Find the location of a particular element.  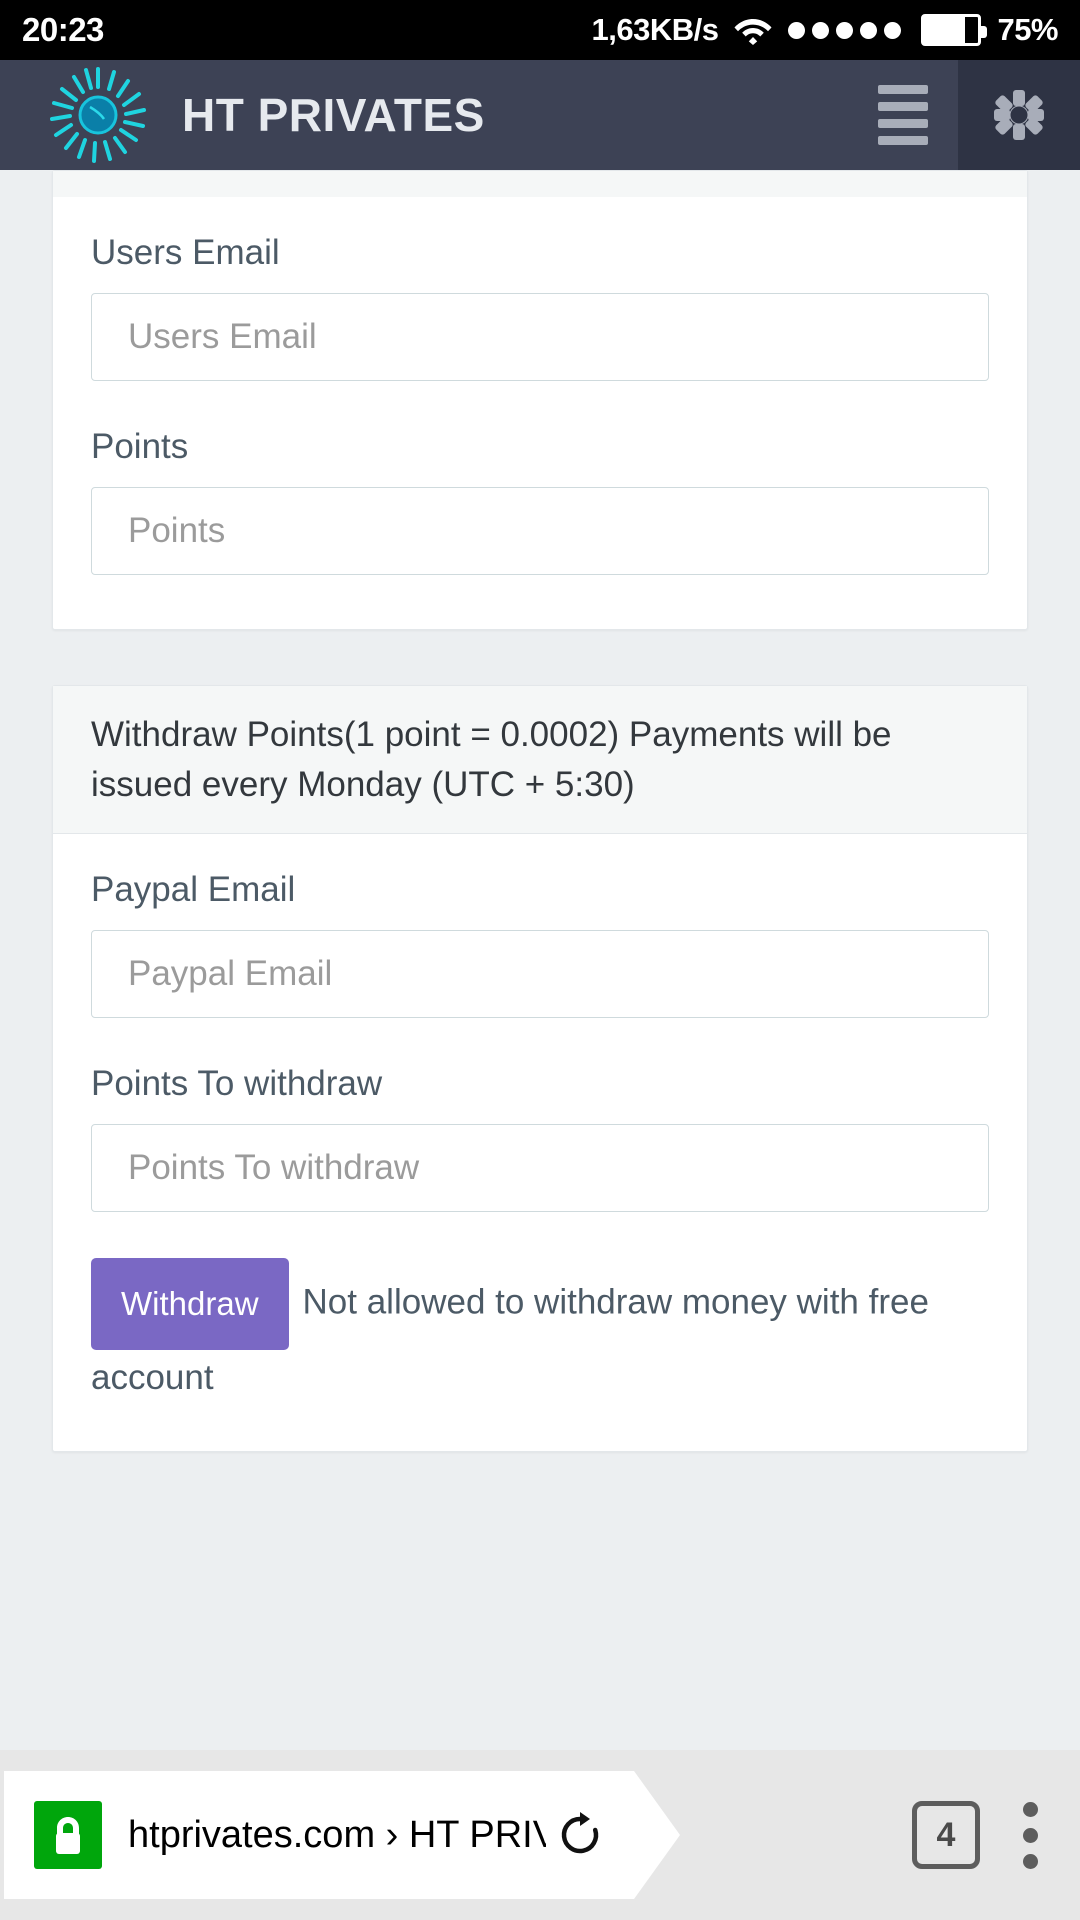

android-status-bar: 20:23 1,63KB/s 75% is located at coordinates (540, 30).